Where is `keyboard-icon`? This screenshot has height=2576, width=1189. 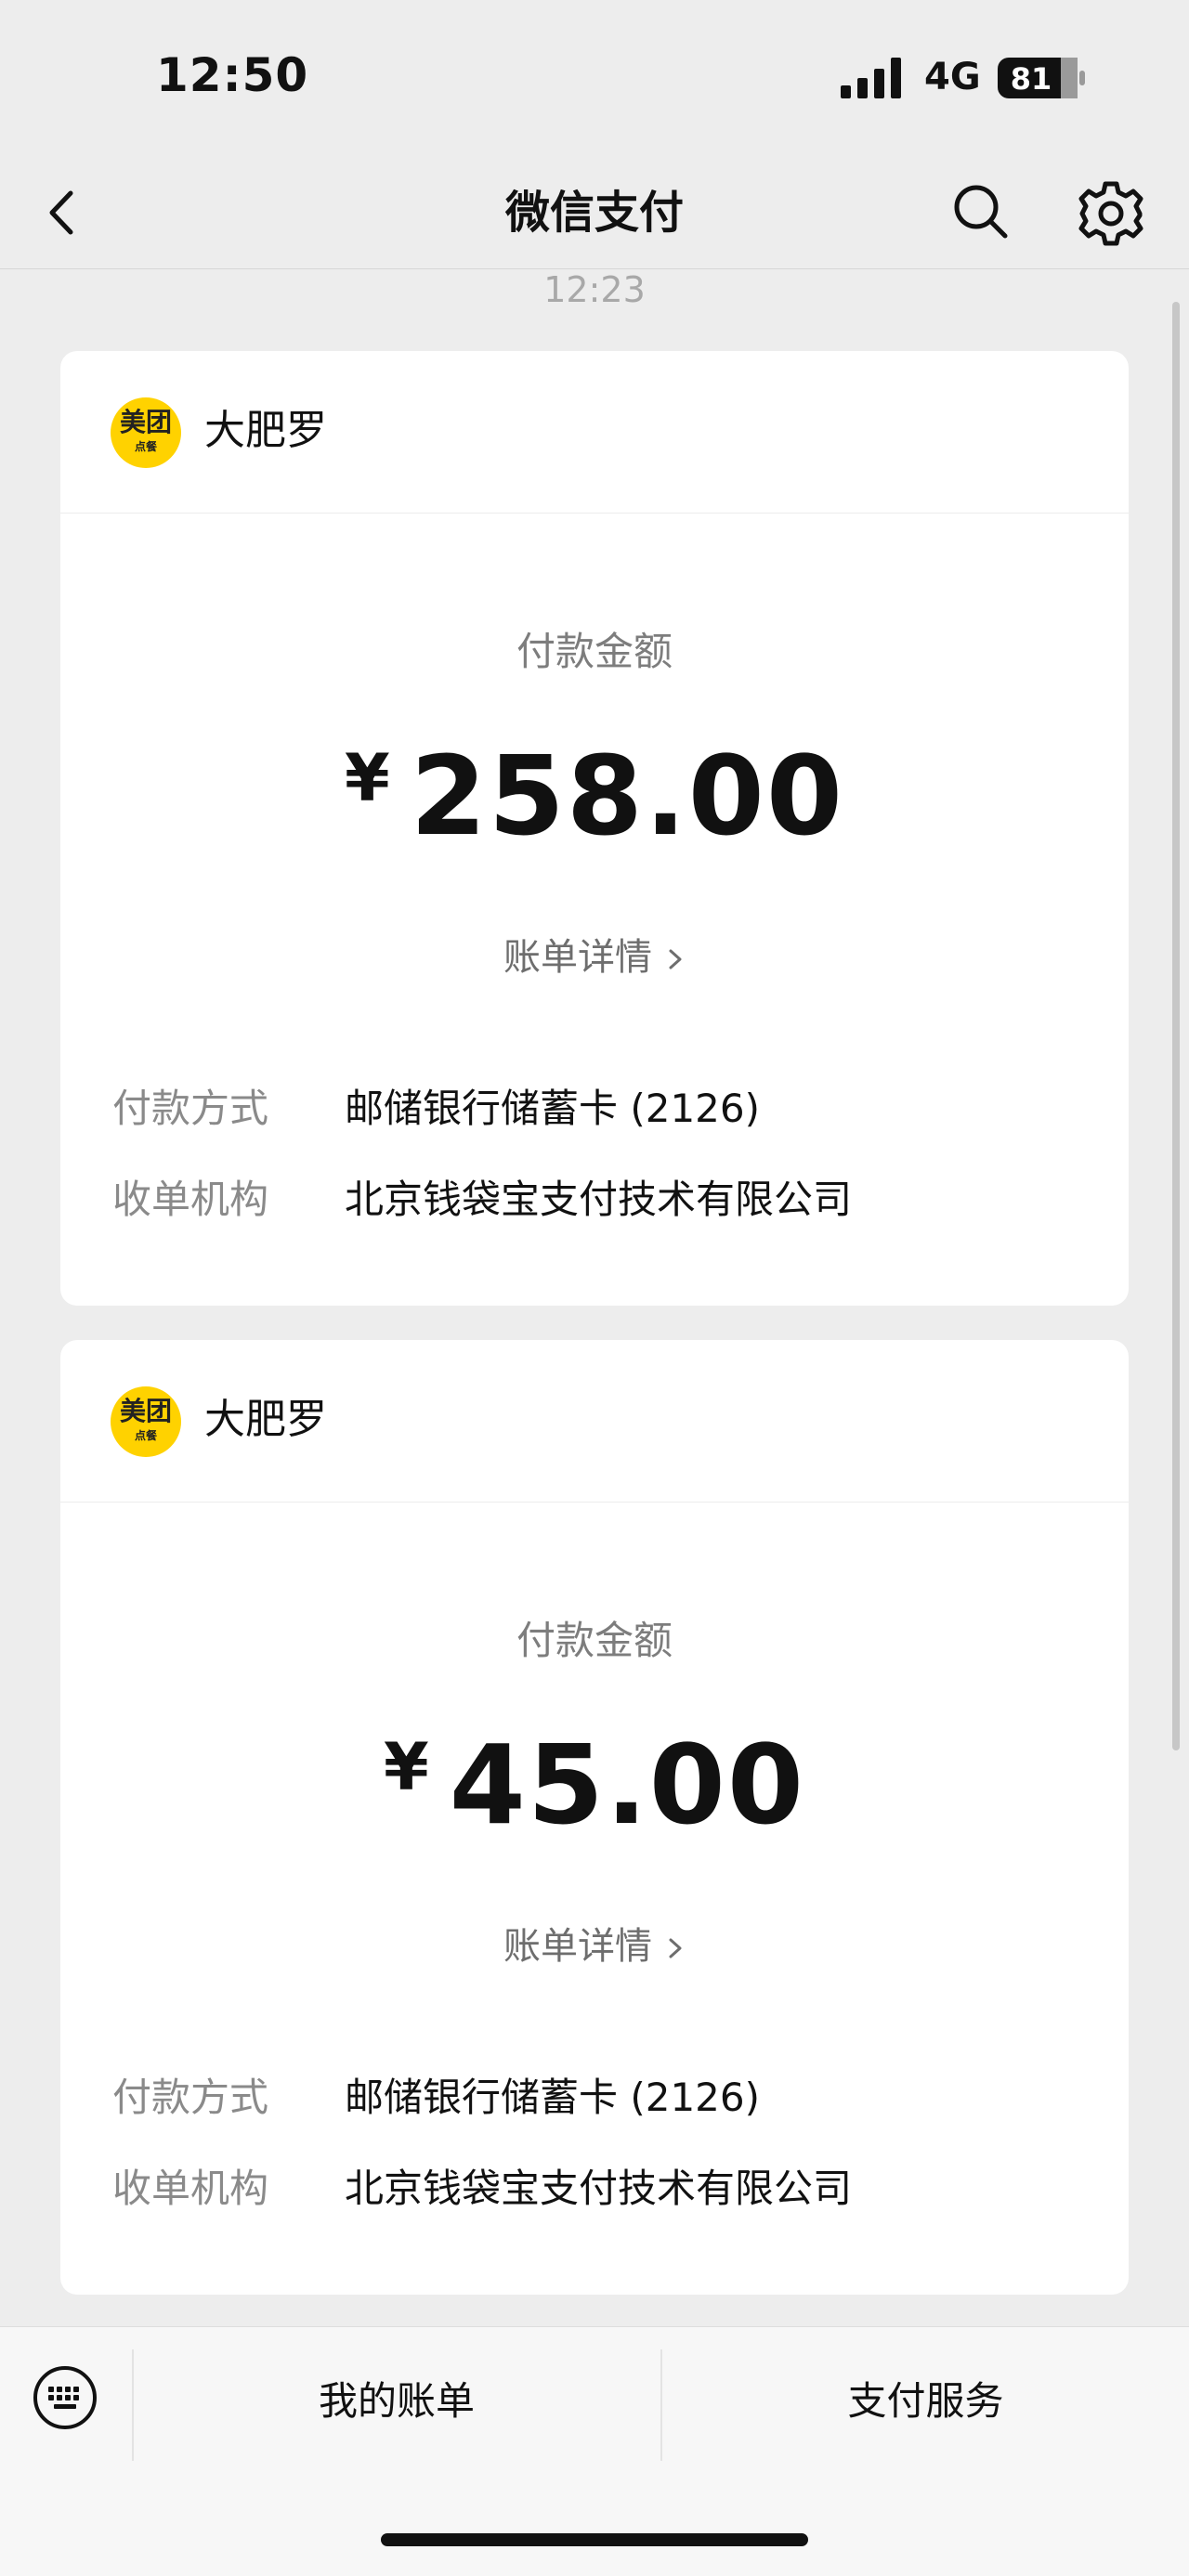
keyboard-icon is located at coordinates (65, 2397).